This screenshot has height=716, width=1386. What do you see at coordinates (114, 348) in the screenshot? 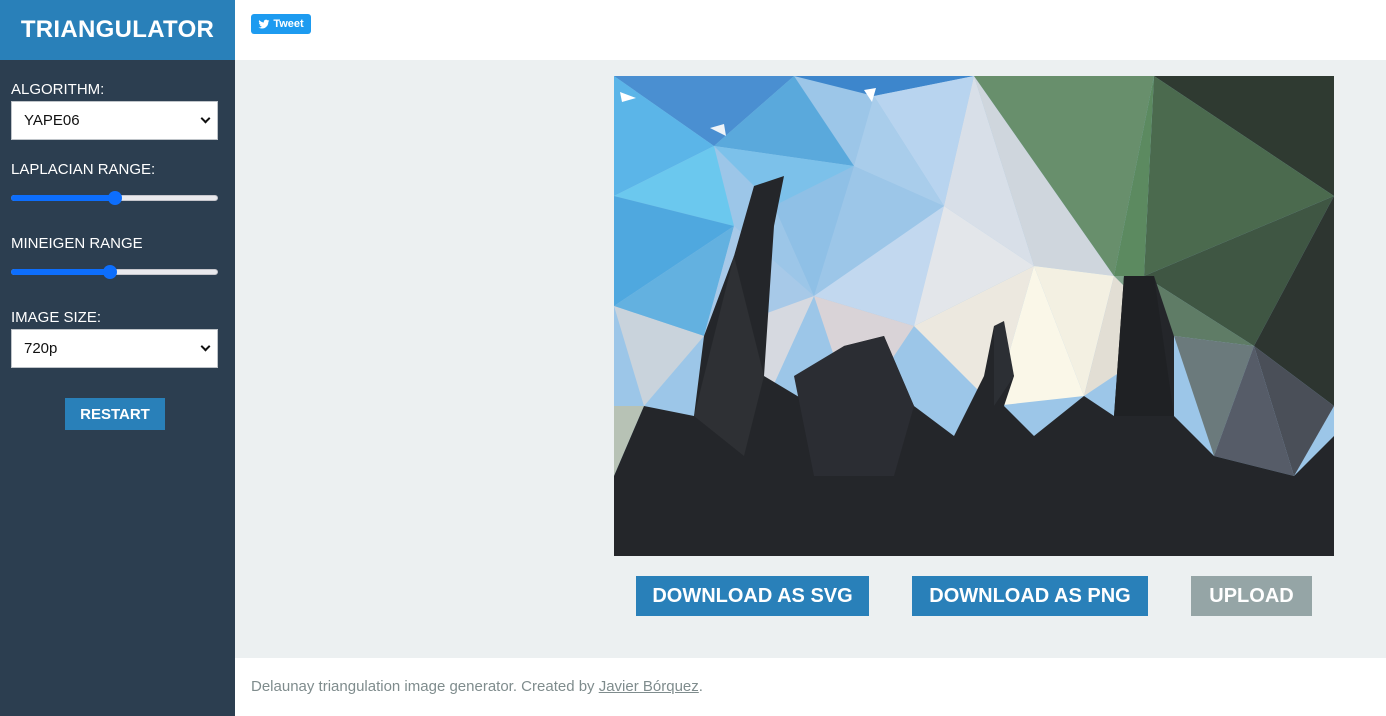
I see `image-size-select: 720p` at bounding box center [114, 348].